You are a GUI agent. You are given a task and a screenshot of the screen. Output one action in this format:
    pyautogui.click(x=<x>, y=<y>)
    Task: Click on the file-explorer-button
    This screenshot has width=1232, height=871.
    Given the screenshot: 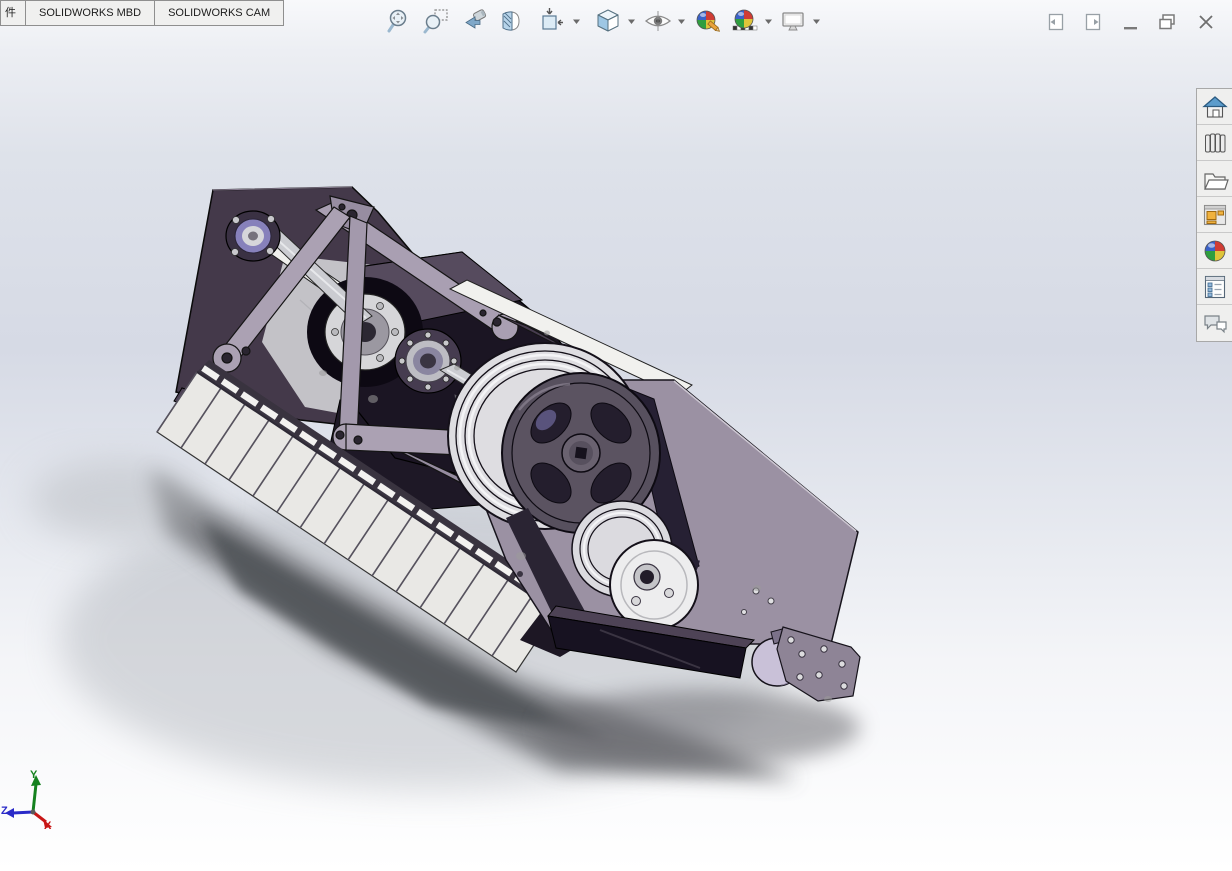 What is the action you would take?
    pyautogui.click(x=1214, y=179)
    